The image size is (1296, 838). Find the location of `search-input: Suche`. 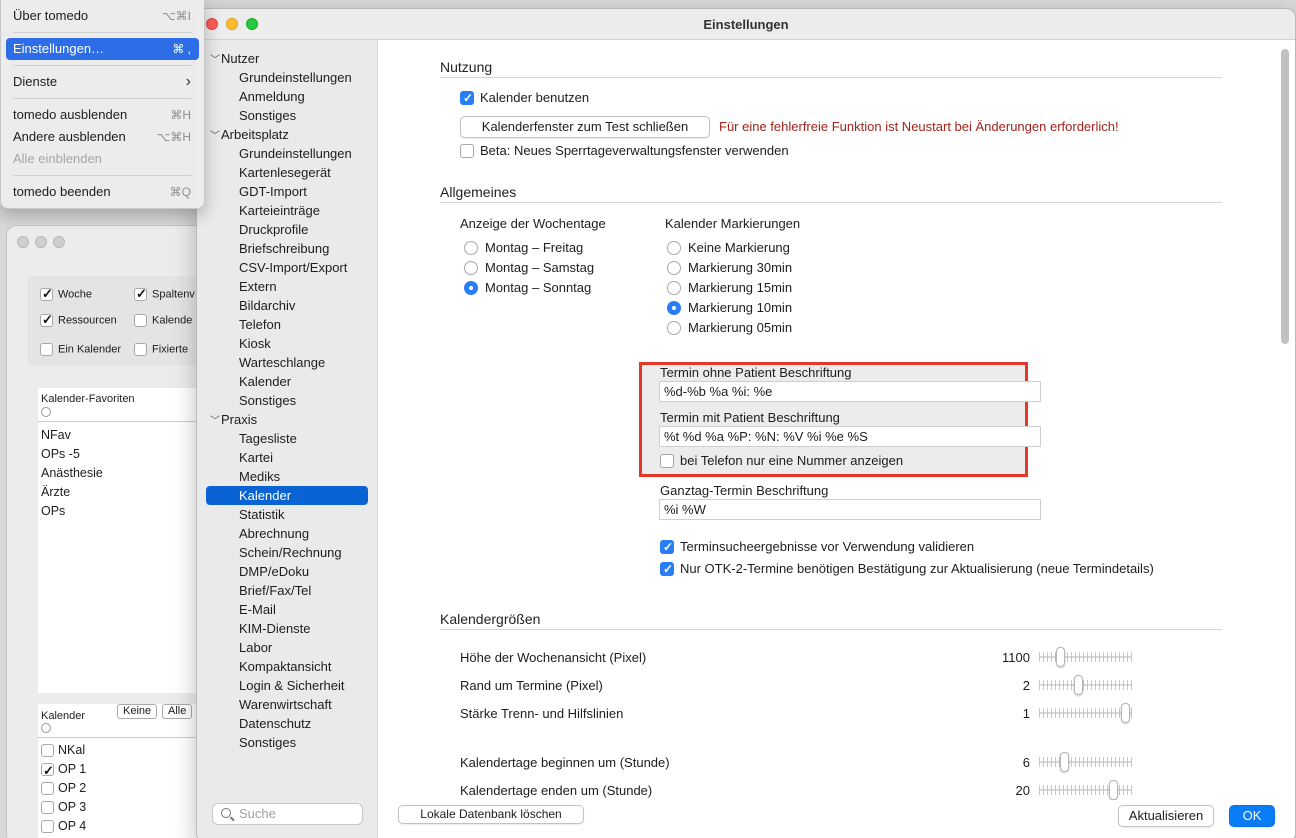

search-input: Suche is located at coordinates (287, 814).